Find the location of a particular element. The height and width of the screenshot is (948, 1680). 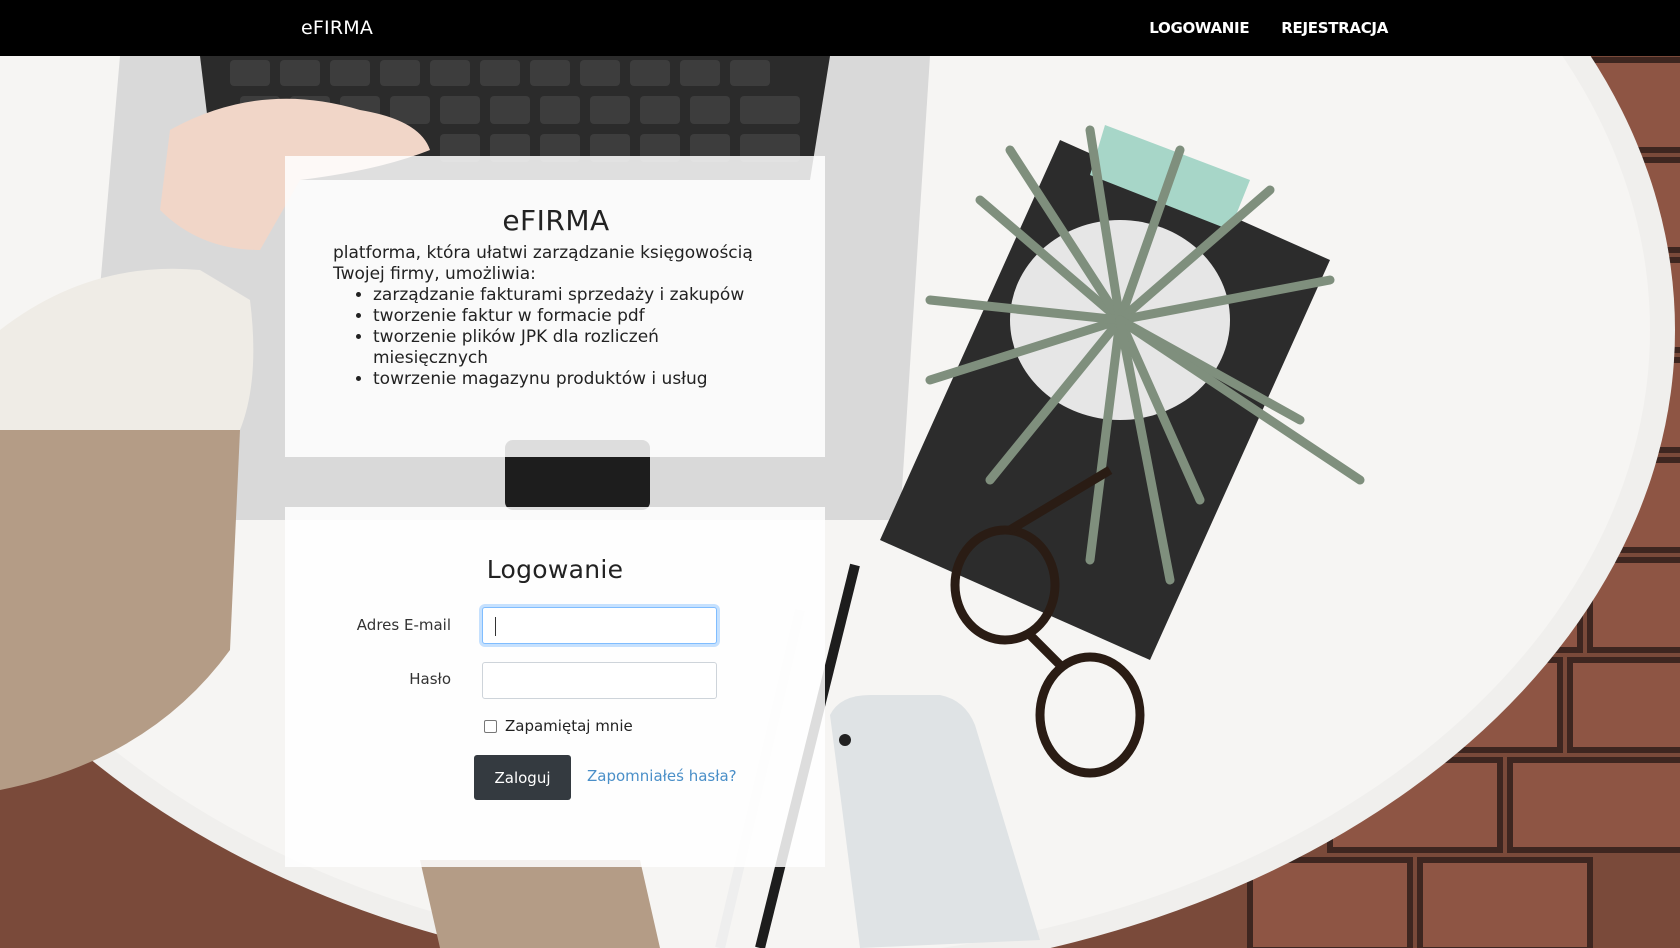

remember-me-checkbox is located at coordinates (490, 726).